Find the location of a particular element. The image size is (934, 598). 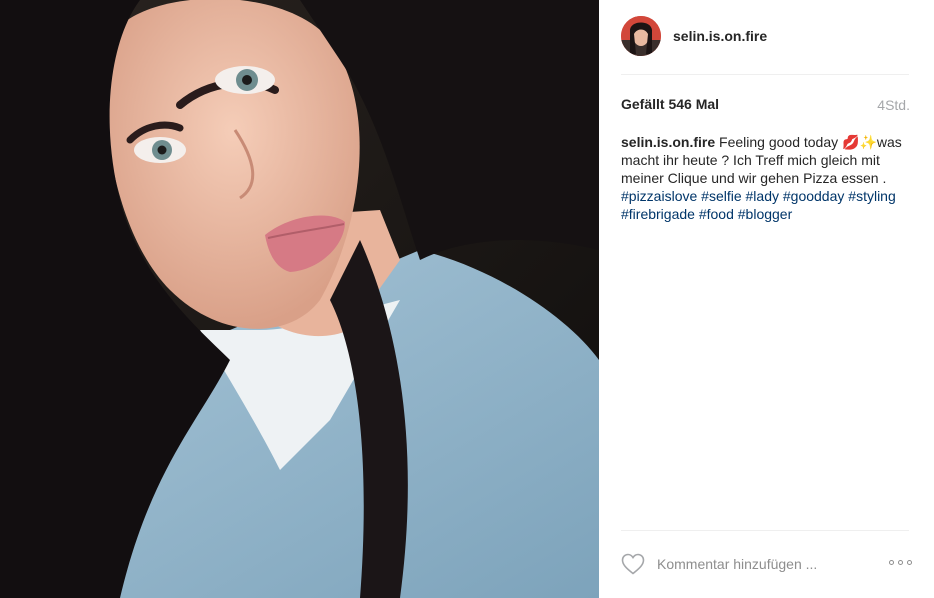

hashtag-link: #selfie is located at coordinates (721, 196).